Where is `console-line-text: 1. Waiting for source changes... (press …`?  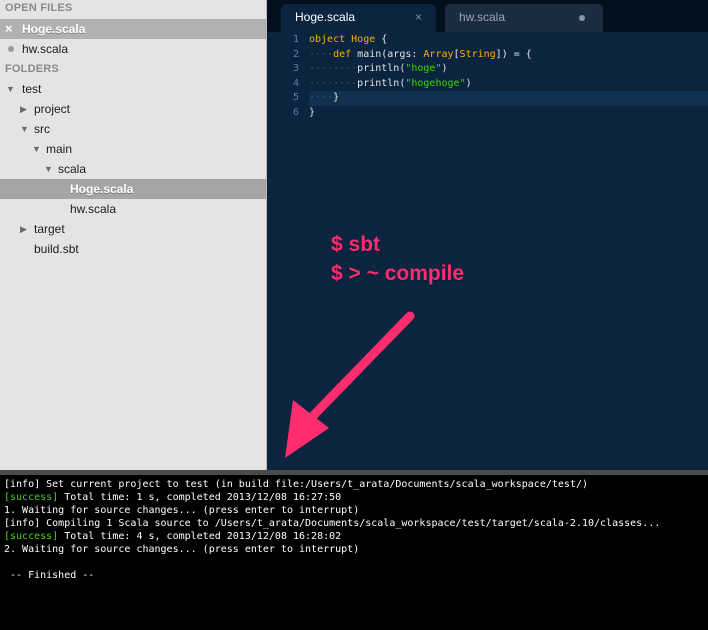 console-line-text: 1. Waiting for source changes... (press … is located at coordinates (182, 510).